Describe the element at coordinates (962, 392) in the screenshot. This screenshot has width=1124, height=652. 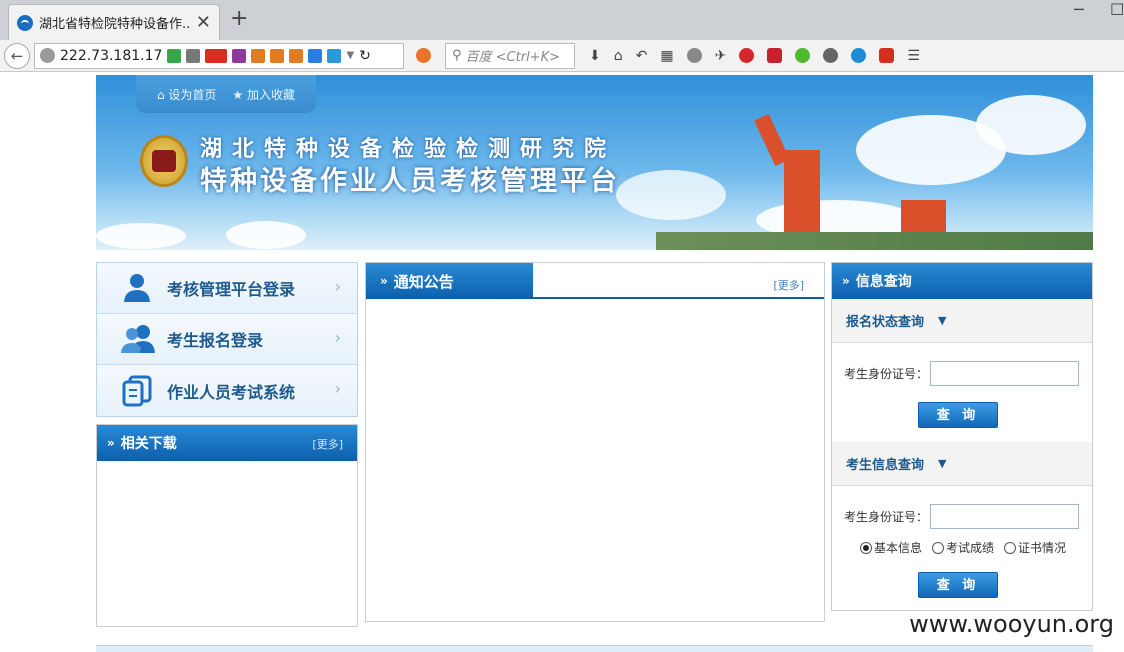
I see `status-query-form: 考生身份证号： 查 询` at that location.